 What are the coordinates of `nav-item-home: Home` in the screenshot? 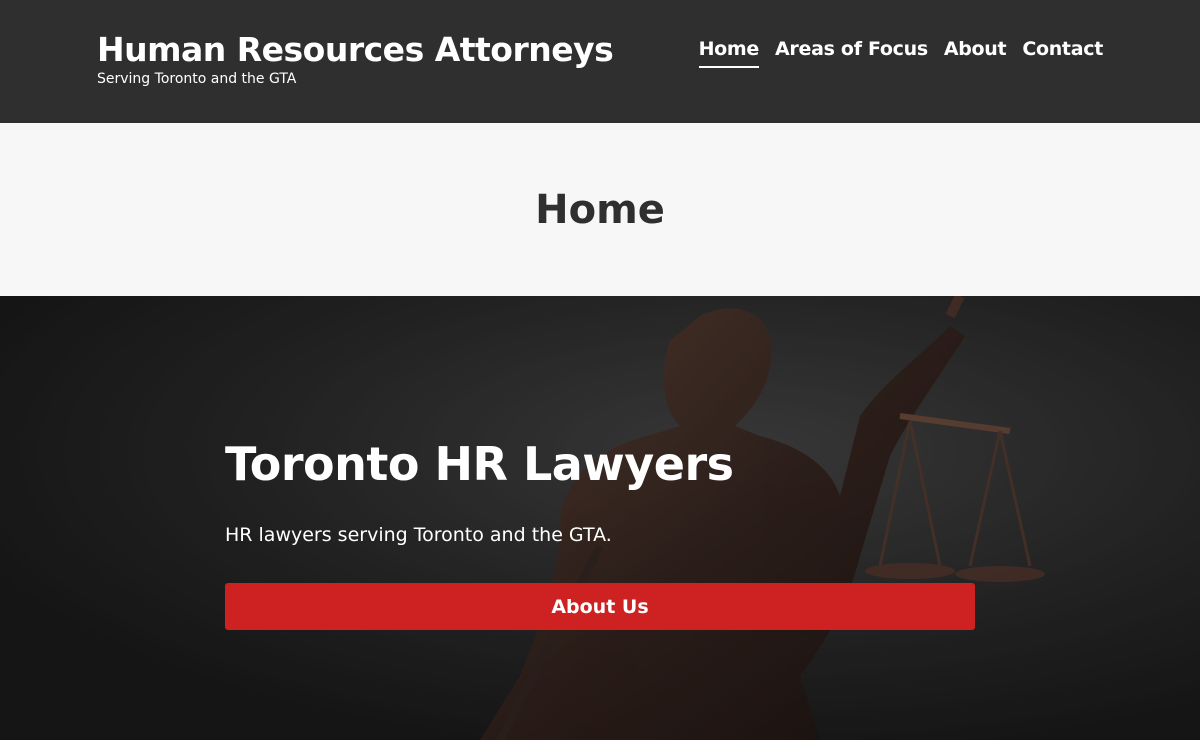 It's located at (728, 52).